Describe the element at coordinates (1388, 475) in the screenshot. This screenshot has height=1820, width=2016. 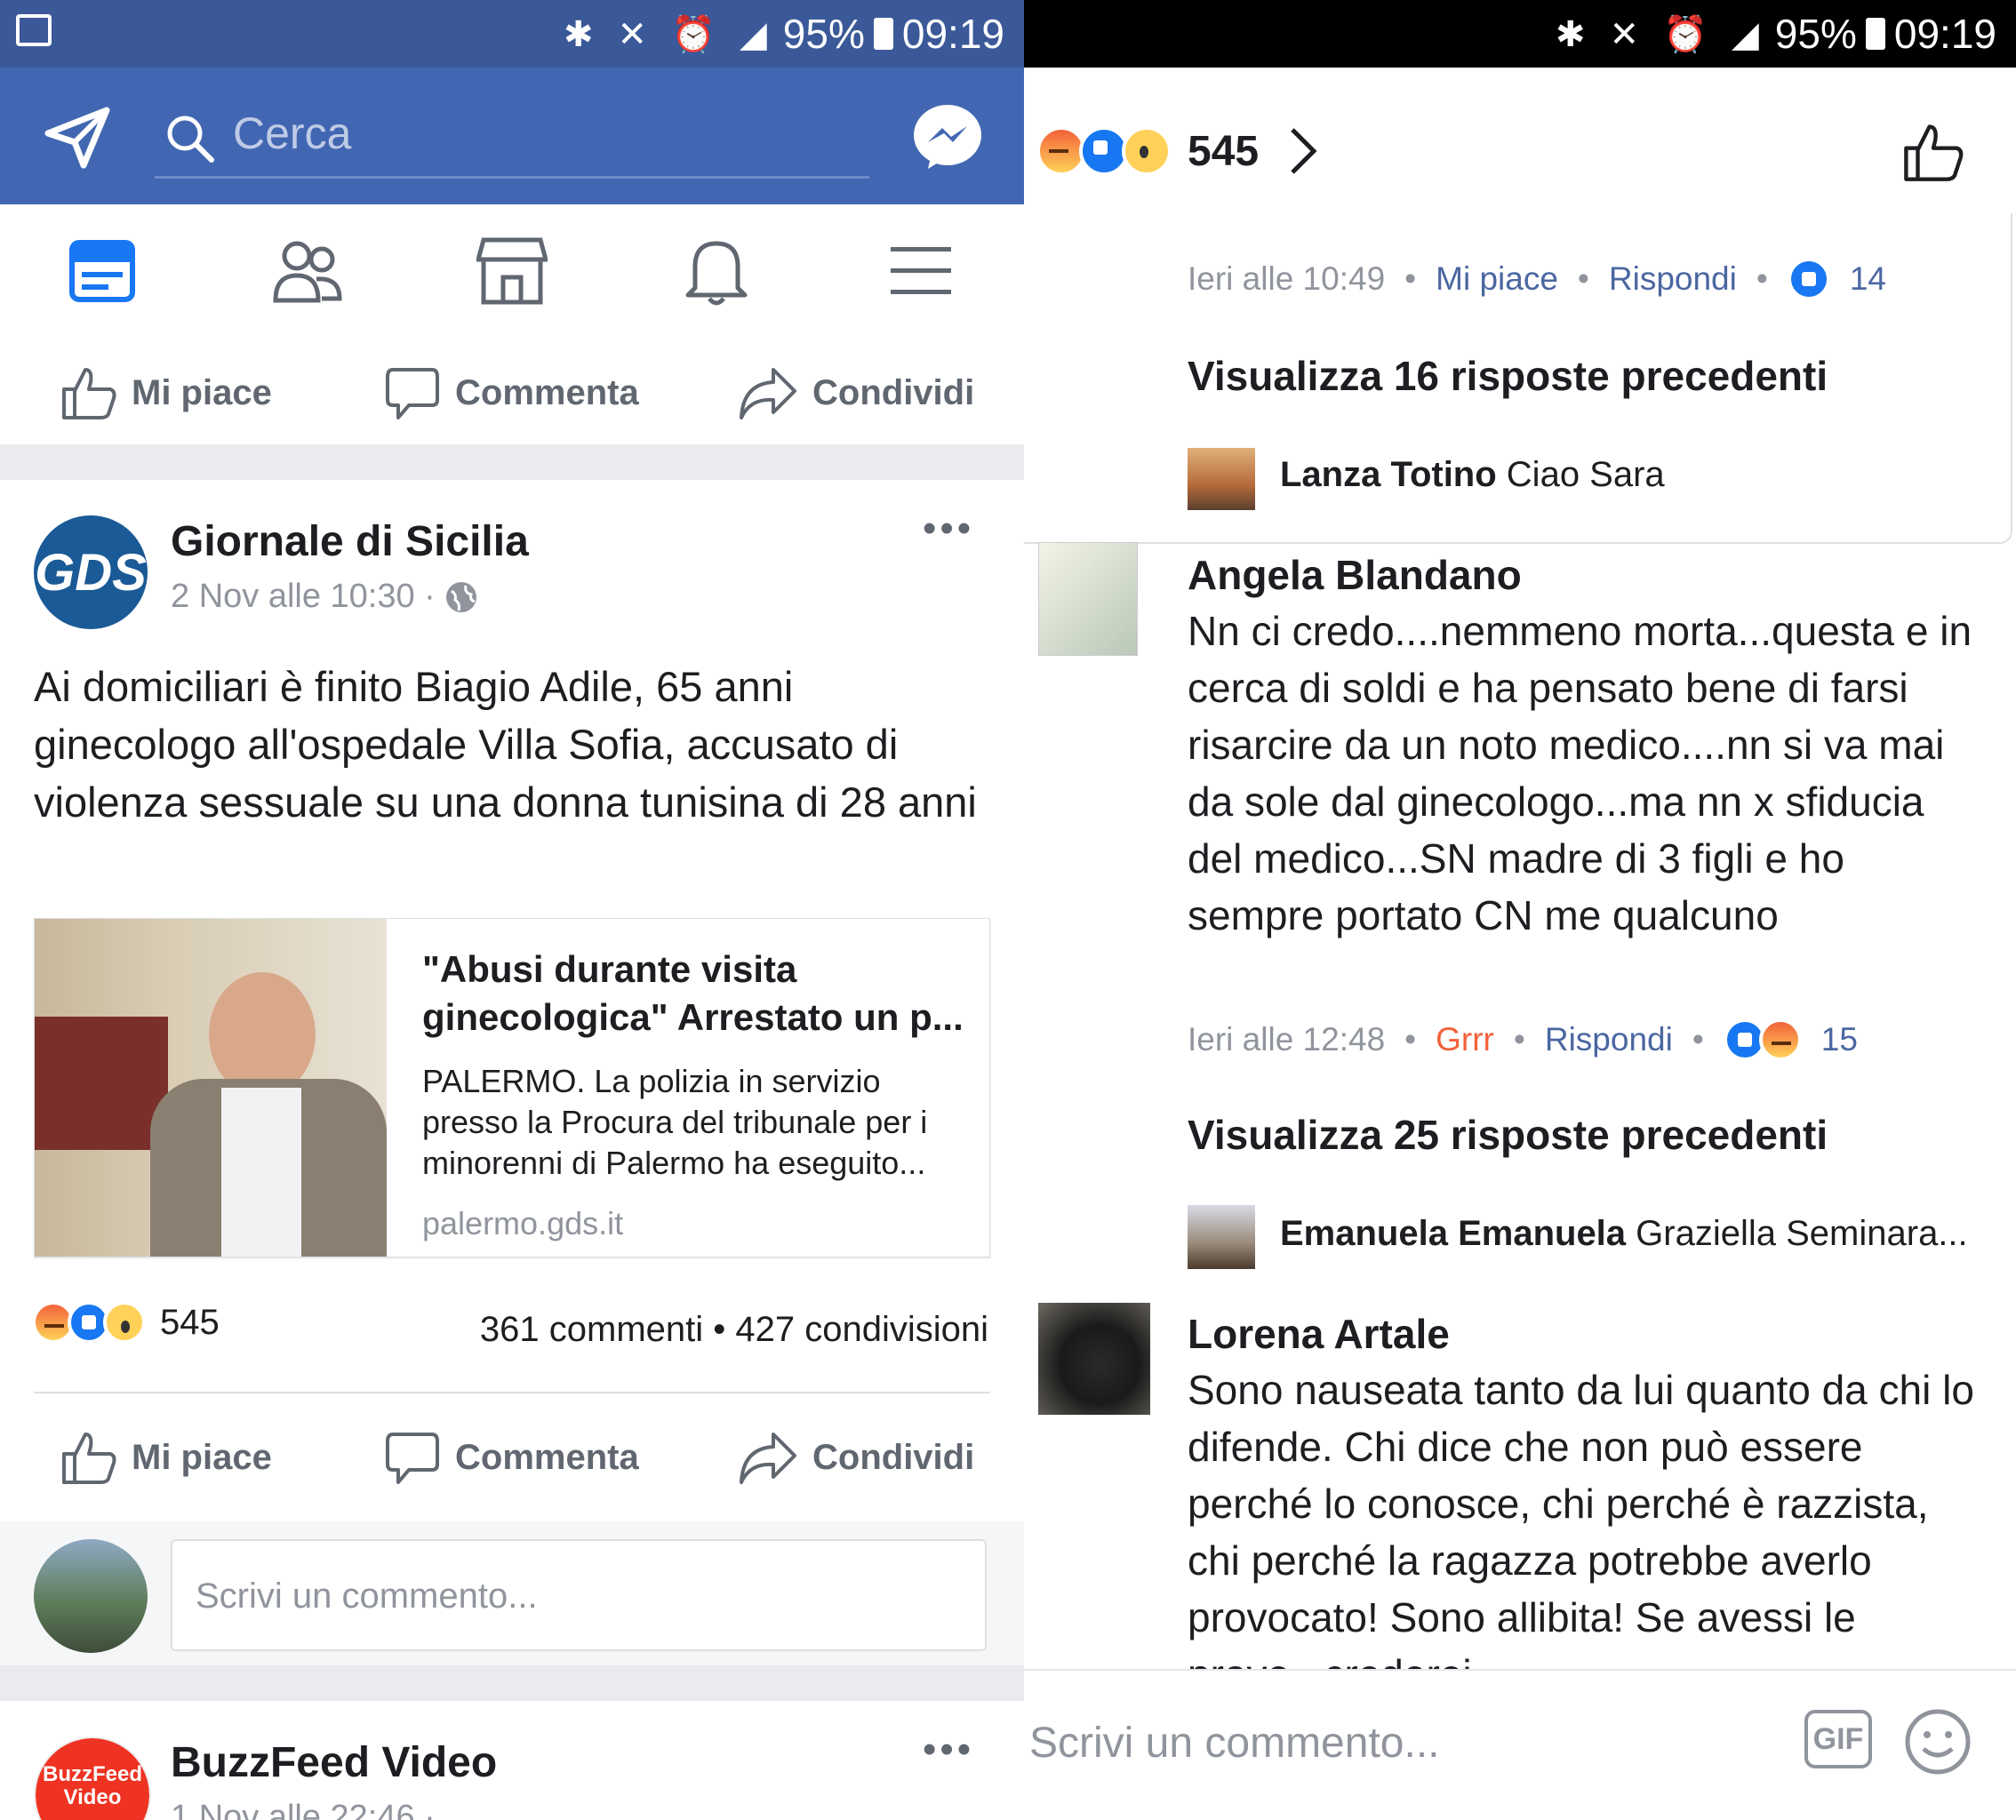
I see `reply-author: Lanza Totino` at that location.